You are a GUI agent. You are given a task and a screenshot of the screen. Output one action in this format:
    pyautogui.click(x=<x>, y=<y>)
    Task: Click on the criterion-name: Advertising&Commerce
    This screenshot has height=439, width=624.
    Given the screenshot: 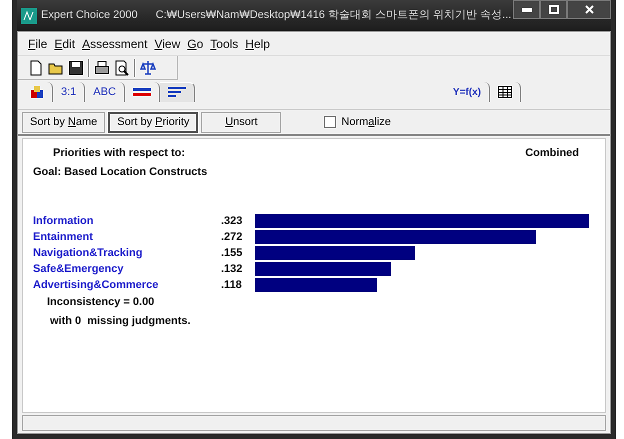 What is the action you would take?
    pyautogui.click(x=96, y=285)
    